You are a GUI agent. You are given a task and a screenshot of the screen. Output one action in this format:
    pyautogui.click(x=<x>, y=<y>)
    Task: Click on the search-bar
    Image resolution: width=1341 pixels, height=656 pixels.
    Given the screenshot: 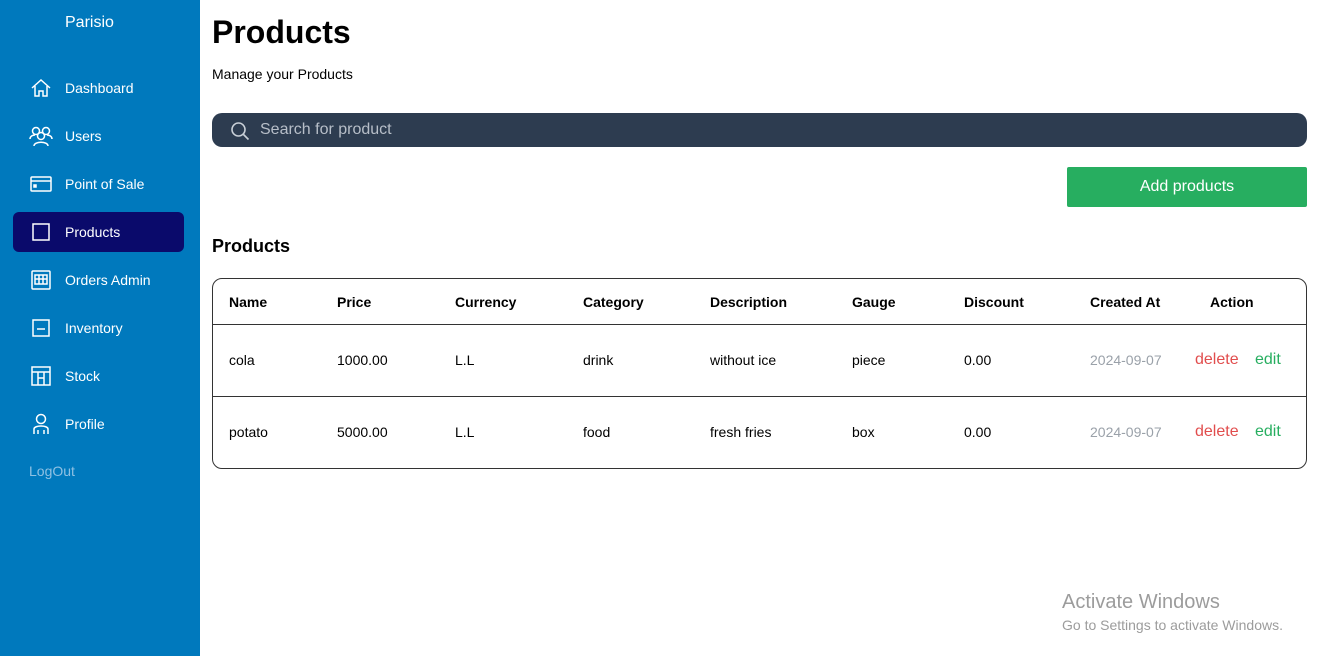 What is the action you would take?
    pyautogui.click(x=759, y=130)
    